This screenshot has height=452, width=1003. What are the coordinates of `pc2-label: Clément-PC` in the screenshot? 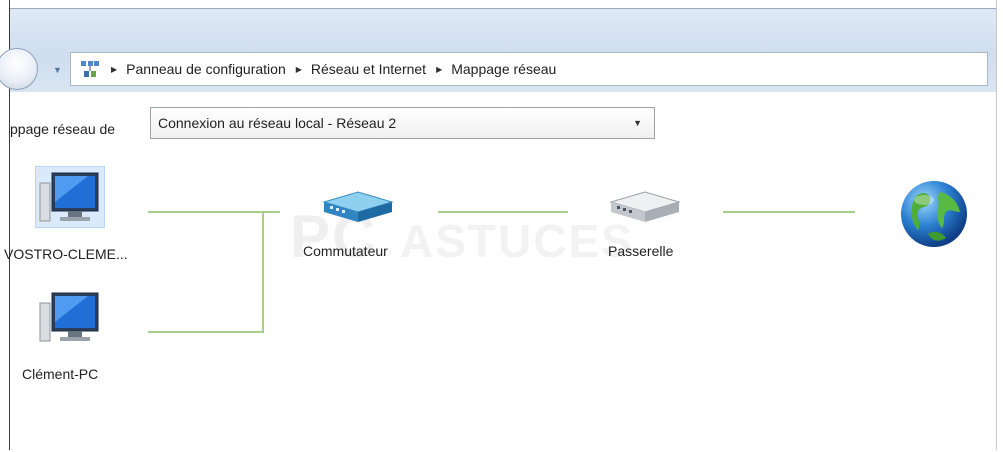 It's located at (60, 374).